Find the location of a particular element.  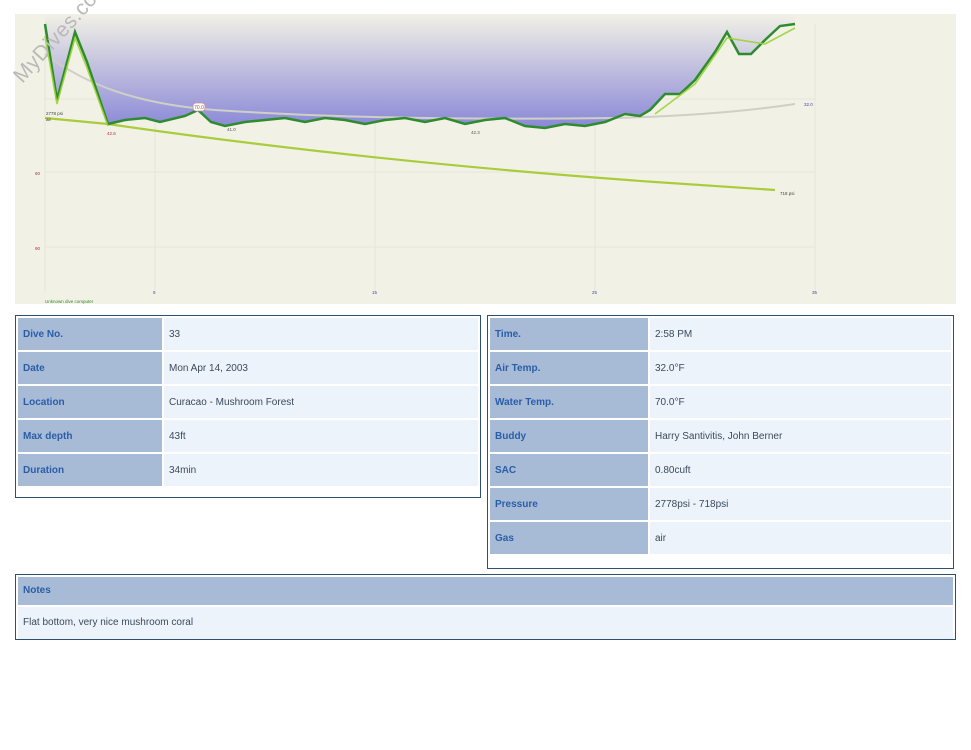

dive-no-label: Dive No. is located at coordinates (90, 334).